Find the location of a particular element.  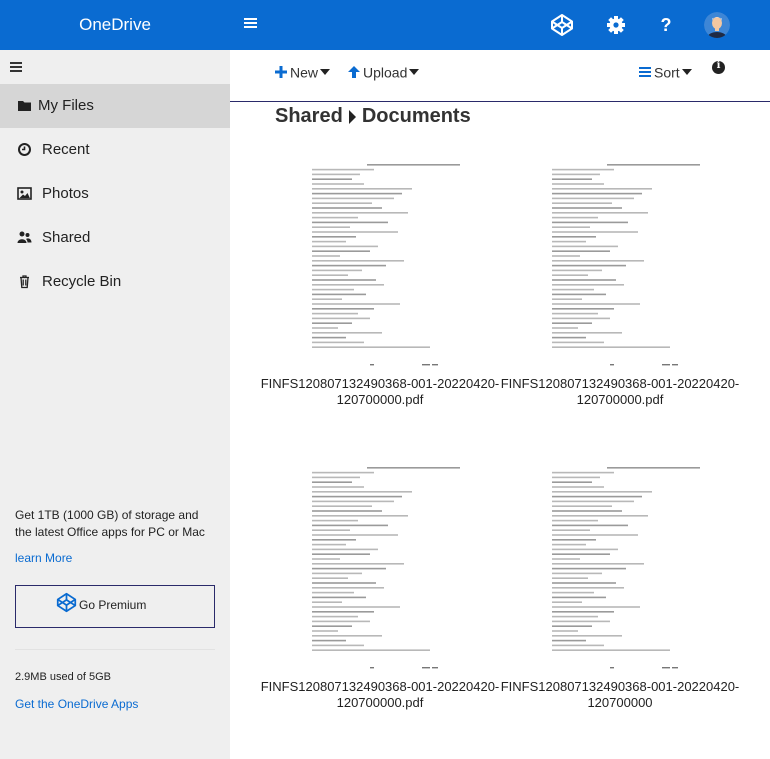

folder-icon is located at coordinates (24, 105).